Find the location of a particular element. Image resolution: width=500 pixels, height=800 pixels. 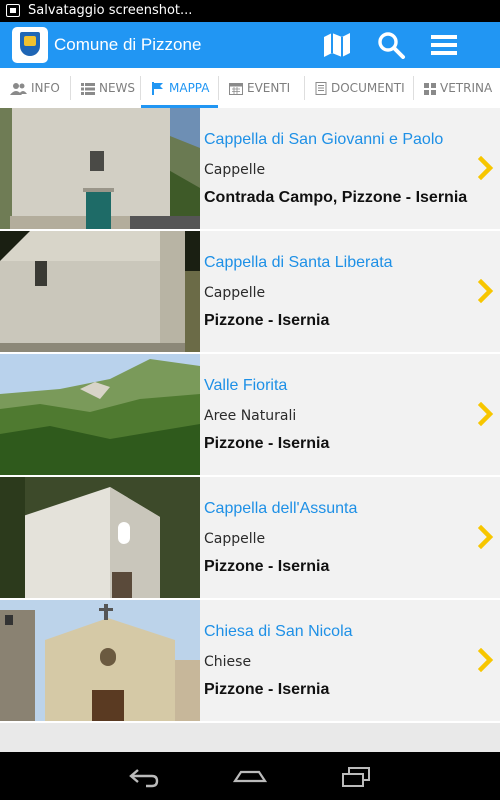

map-icon is located at coordinates (337, 45).